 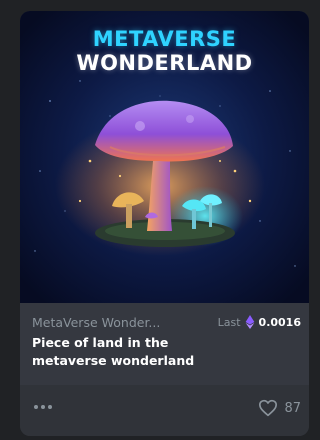 What do you see at coordinates (313, 220) in the screenshot?
I see `page-scrollbar` at bounding box center [313, 220].